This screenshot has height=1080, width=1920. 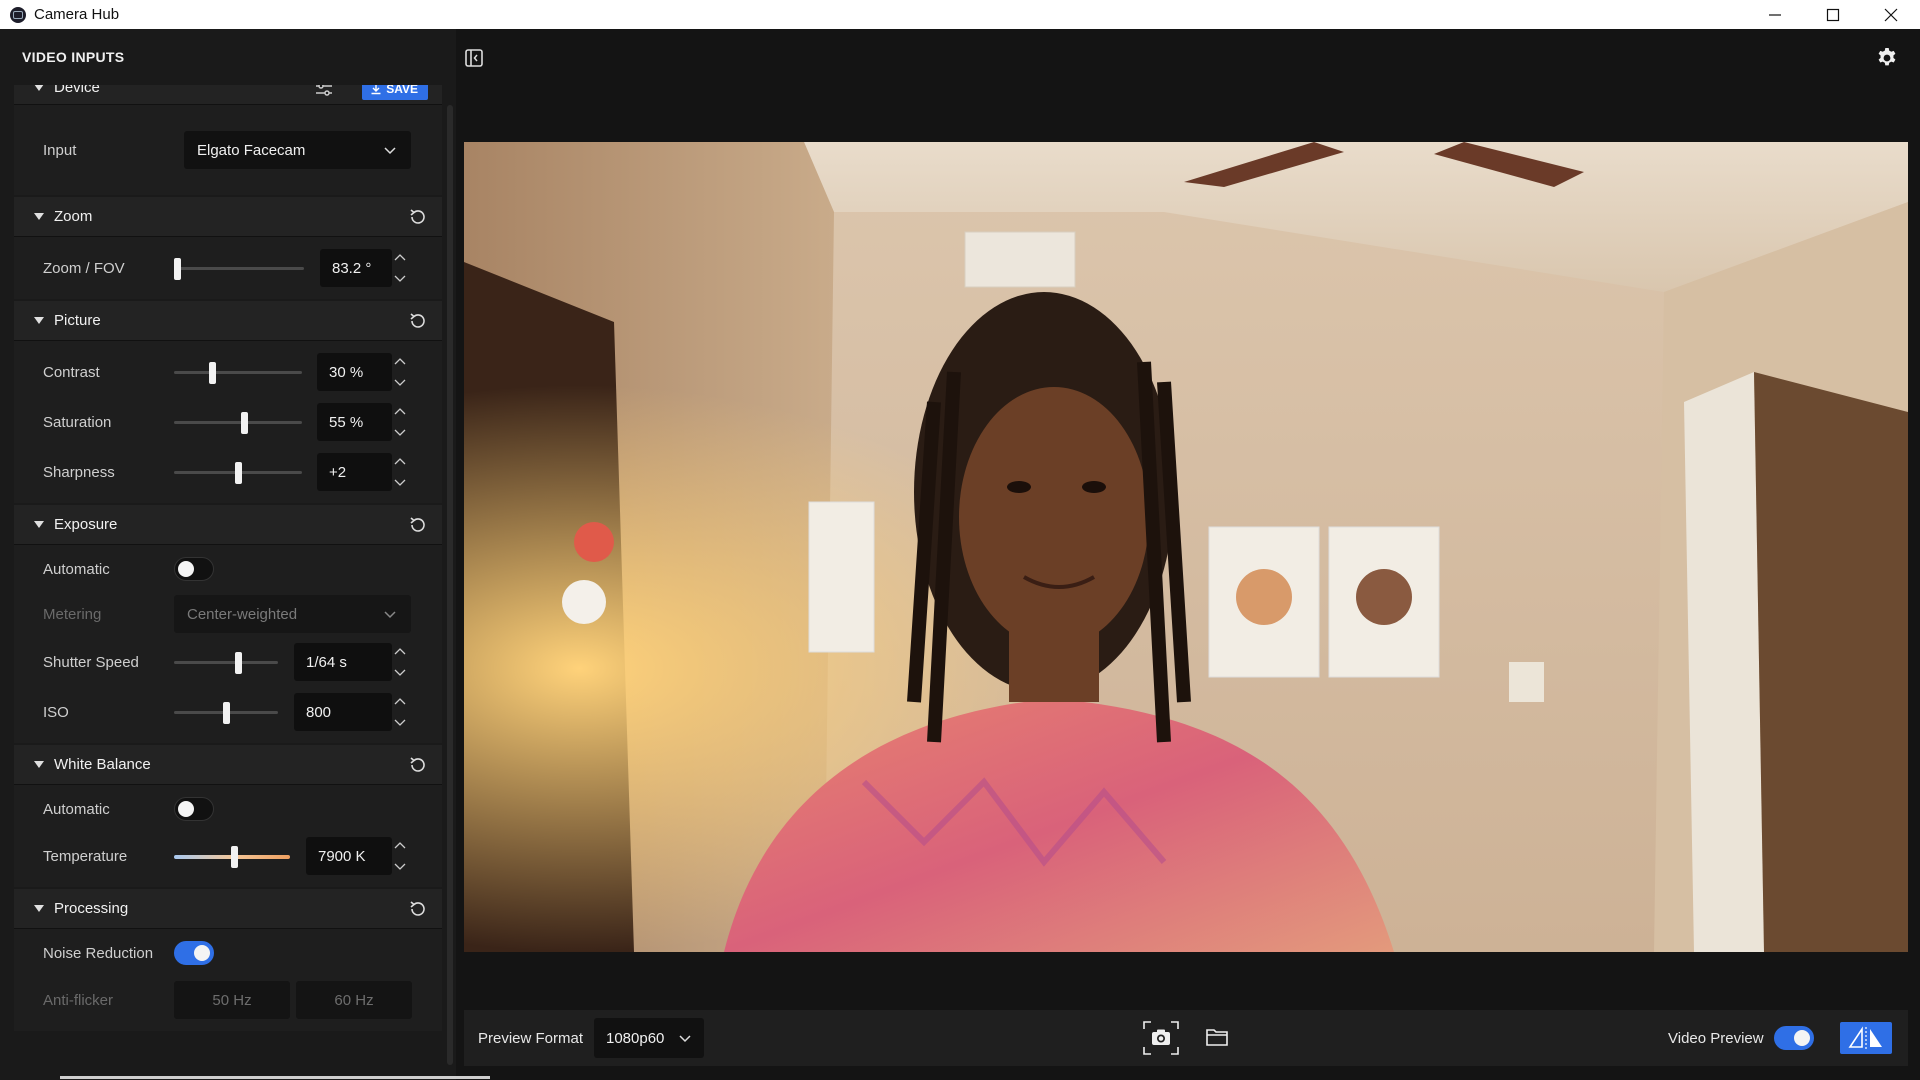 I want to click on camera-hub-icon, so click(x=18, y=14).